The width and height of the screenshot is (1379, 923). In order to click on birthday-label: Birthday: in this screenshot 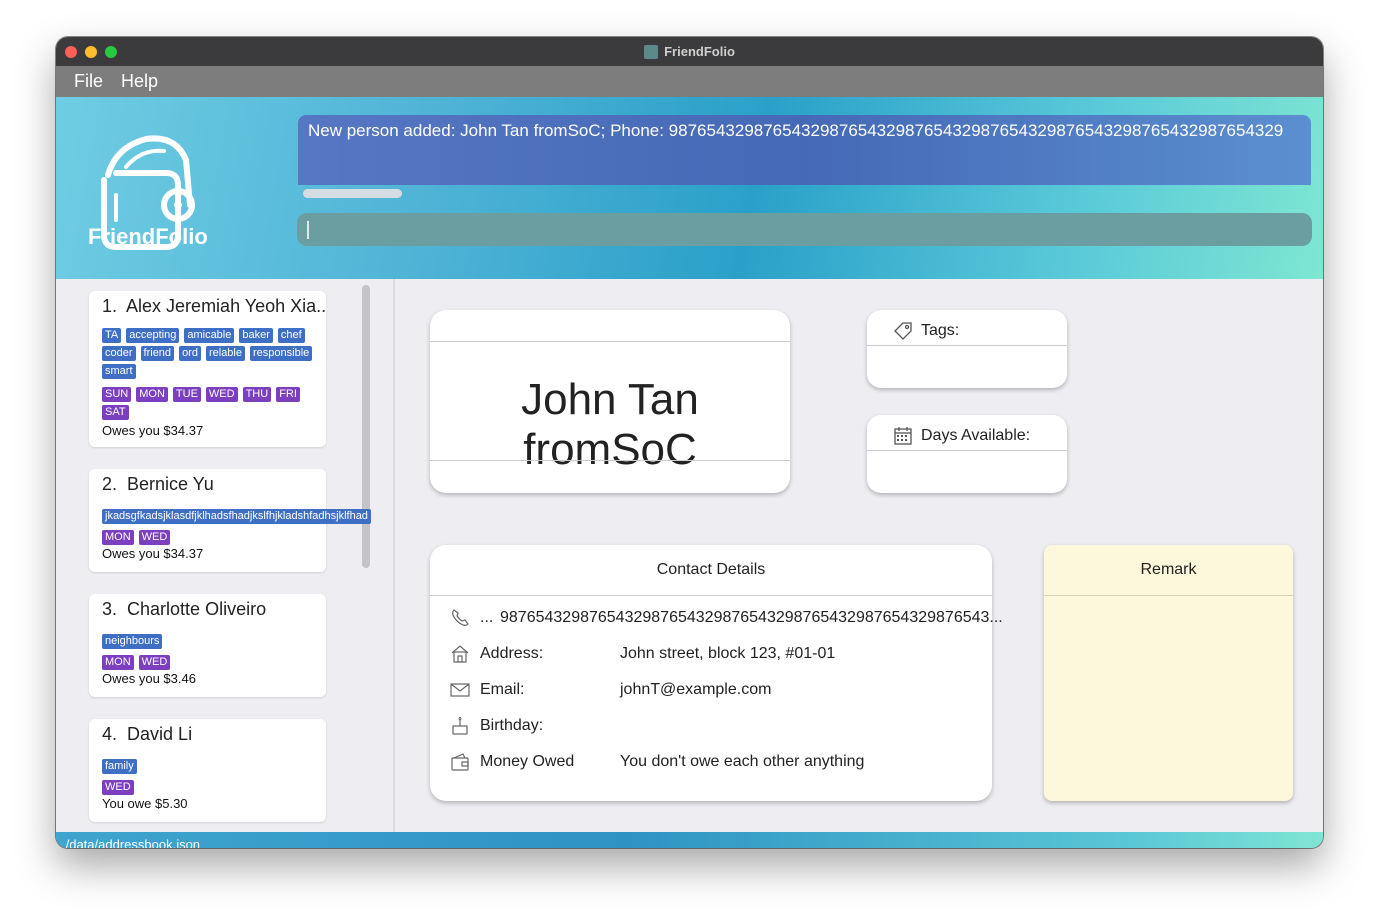, I will do `click(512, 725)`.